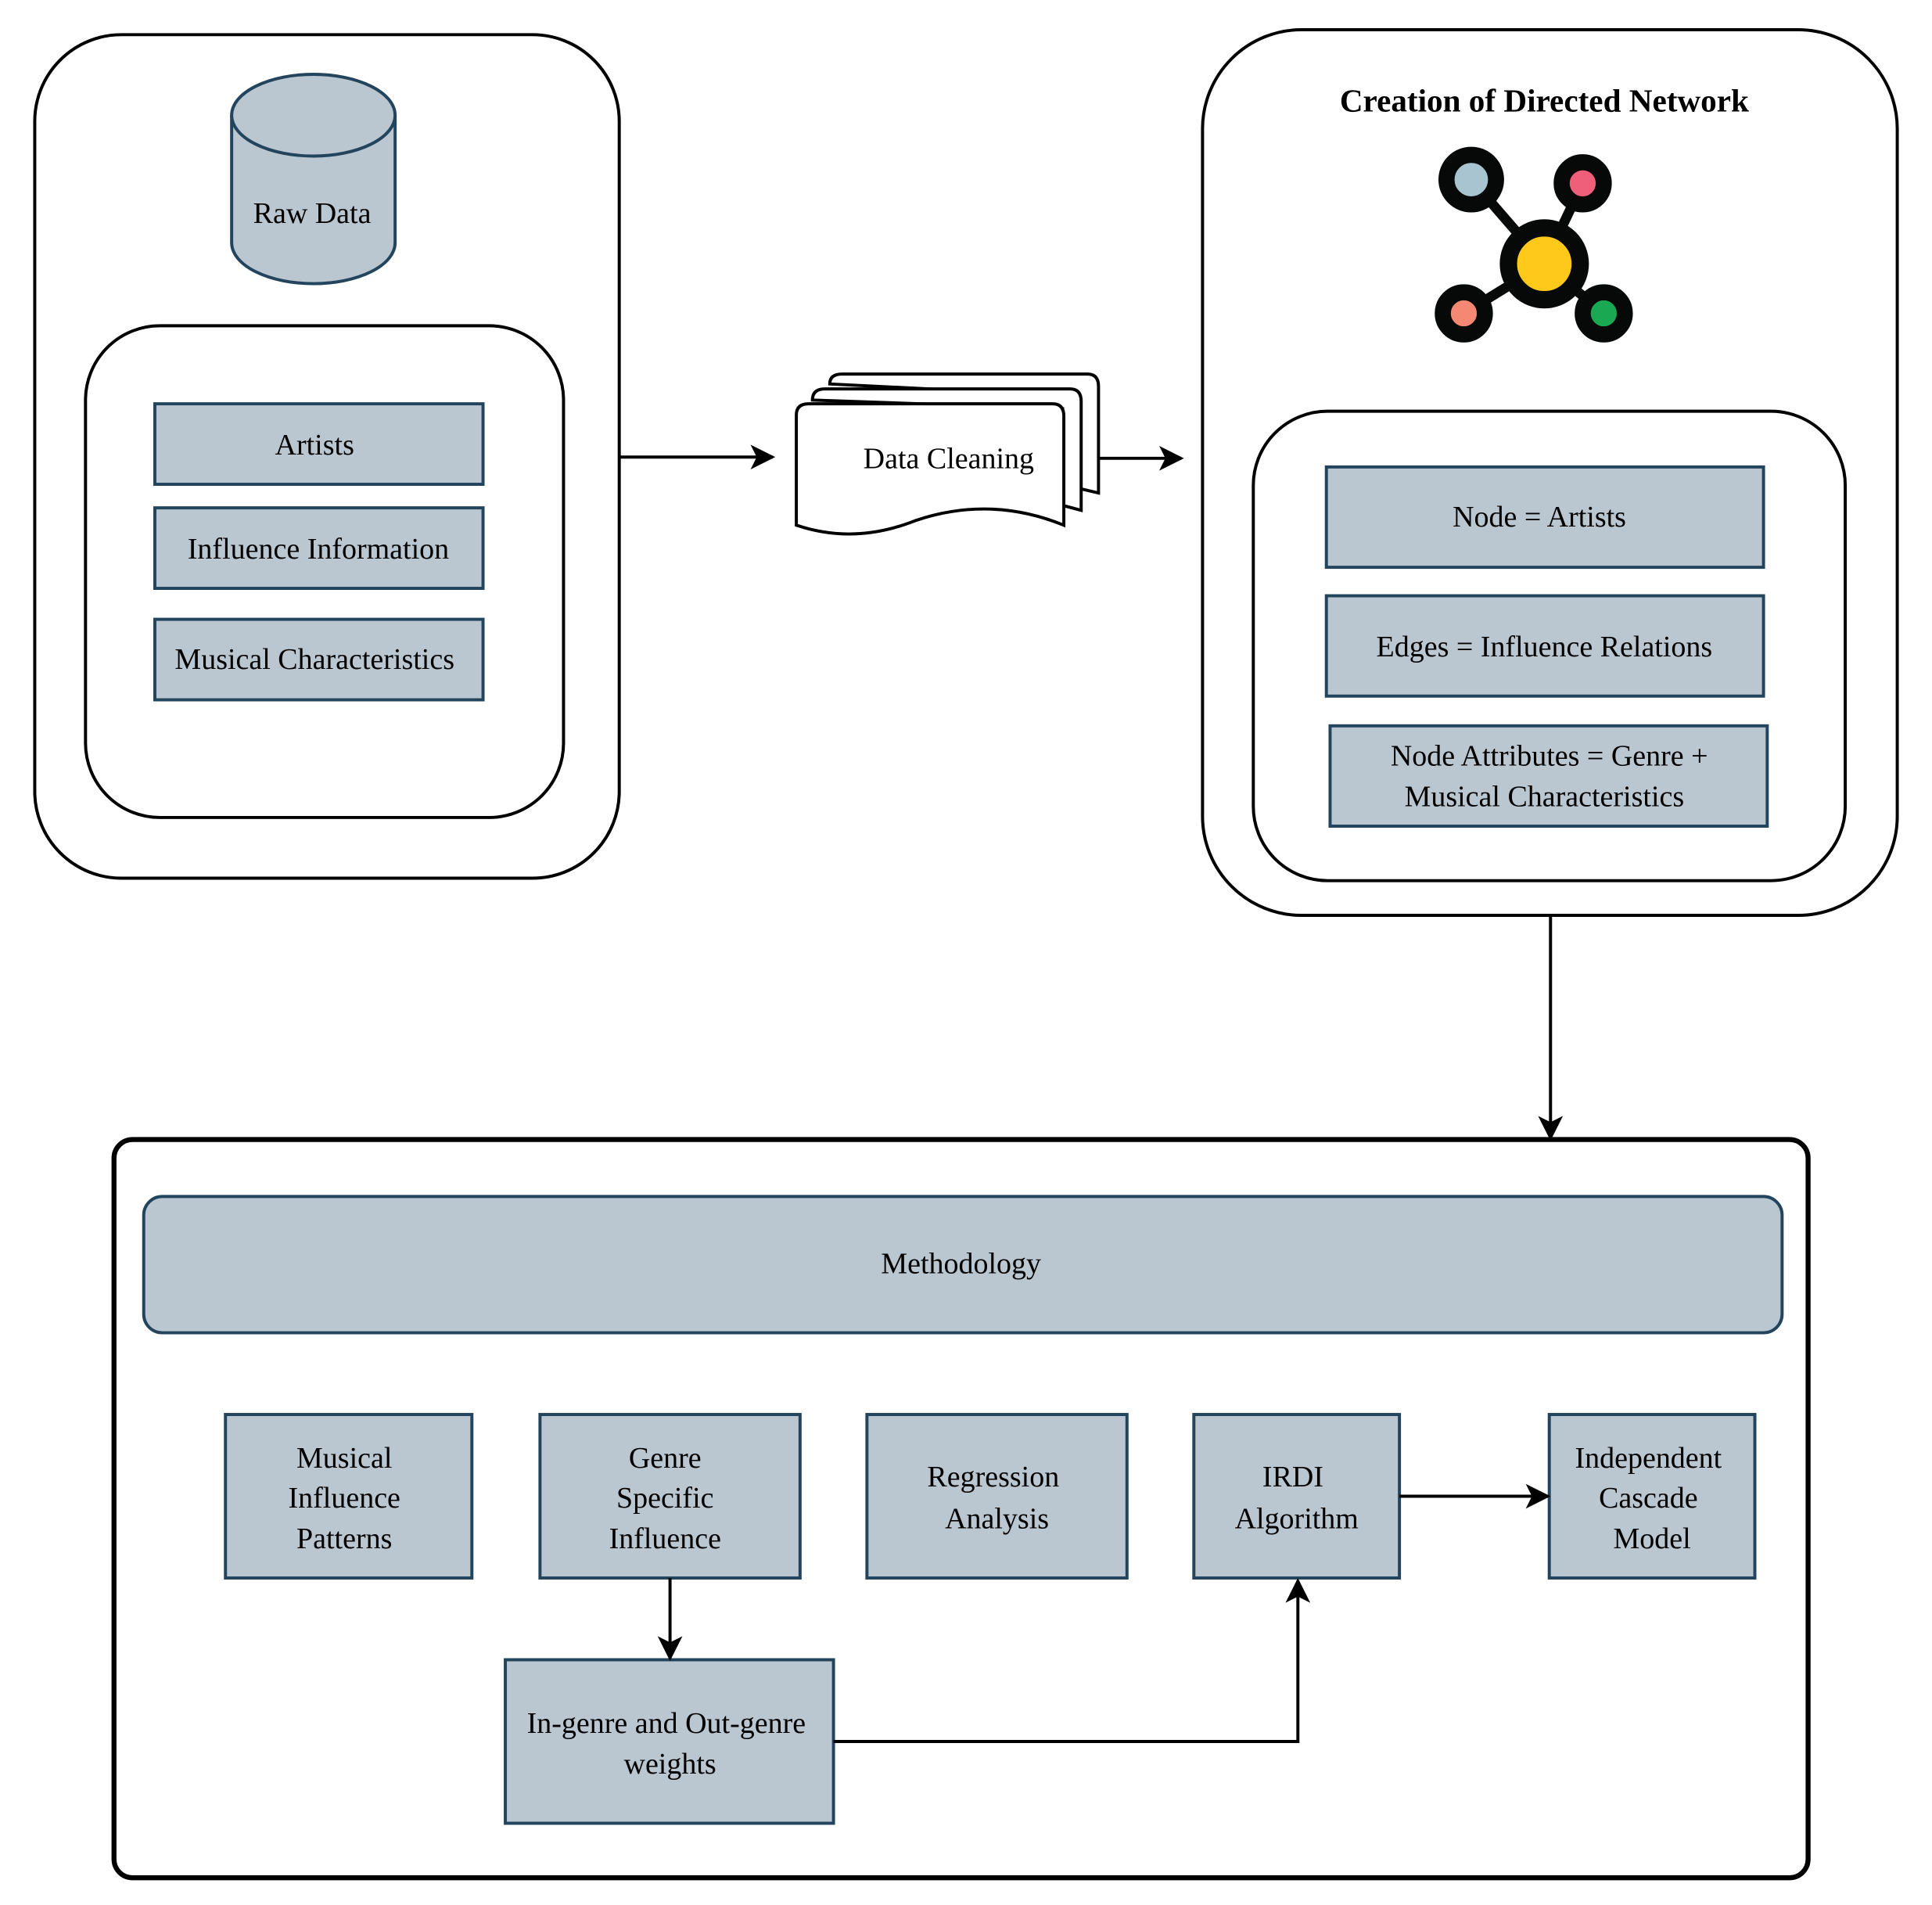 This screenshot has width=1932, height=1905. Describe the element at coordinates (961, 1264) in the screenshot. I see `methodology-header: Methodology` at that location.